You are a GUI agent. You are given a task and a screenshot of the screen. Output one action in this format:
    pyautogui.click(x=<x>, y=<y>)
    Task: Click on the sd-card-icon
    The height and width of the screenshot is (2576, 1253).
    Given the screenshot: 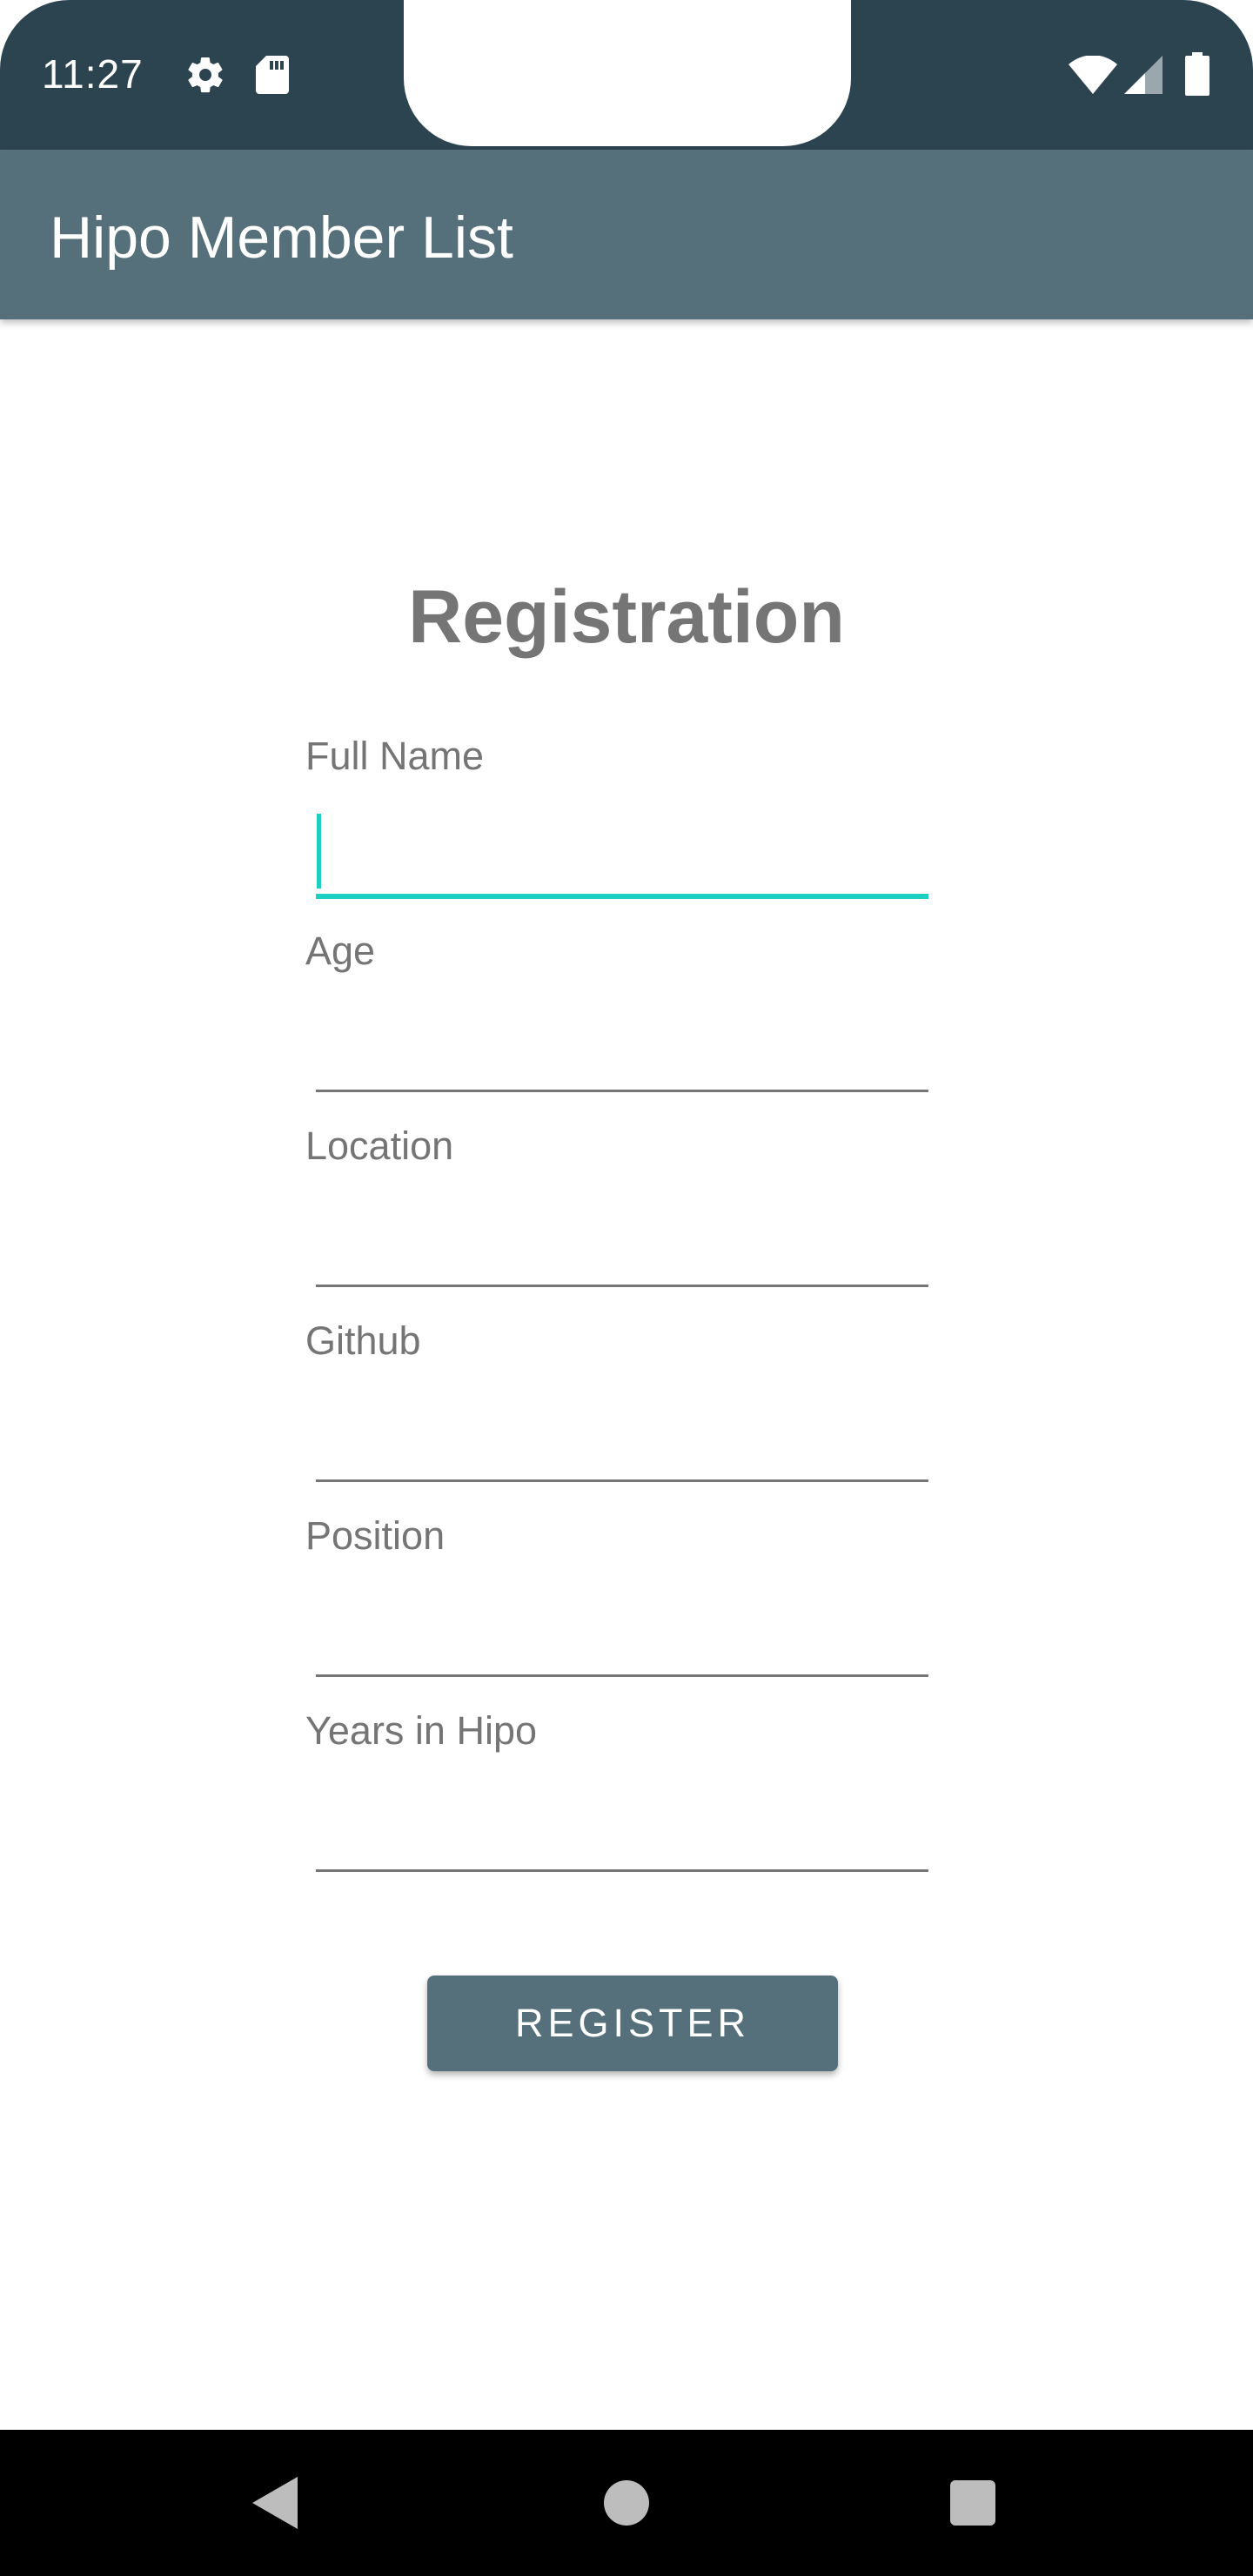 What is the action you would take?
    pyautogui.click(x=272, y=75)
    